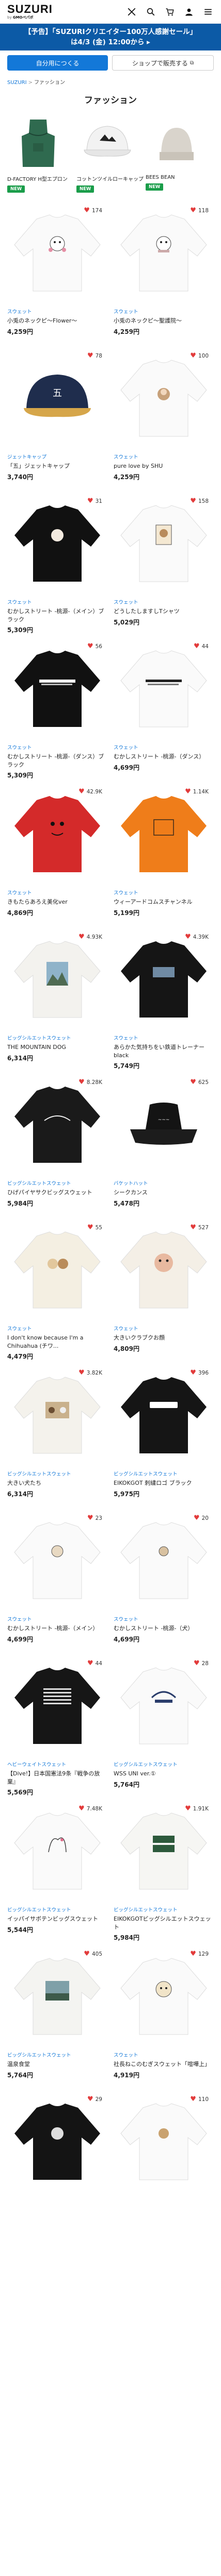 The height and width of the screenshot is (2576, 221). I want to click on breadcrumb-home-link: SUZURI, so click(17, 83).